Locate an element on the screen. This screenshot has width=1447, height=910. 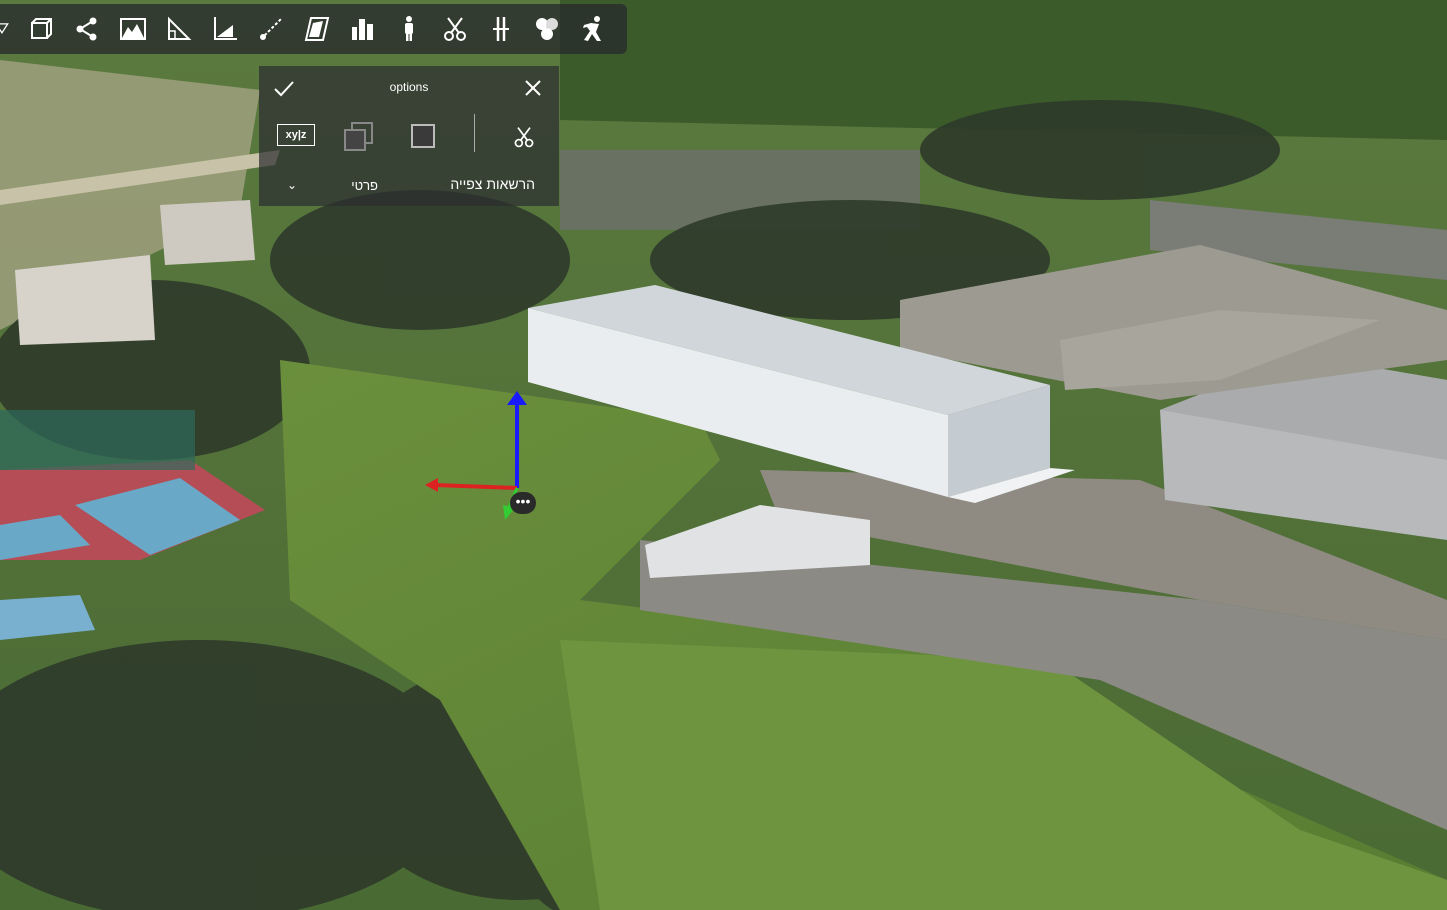
circles-icon is located at coordinates (547, 29).